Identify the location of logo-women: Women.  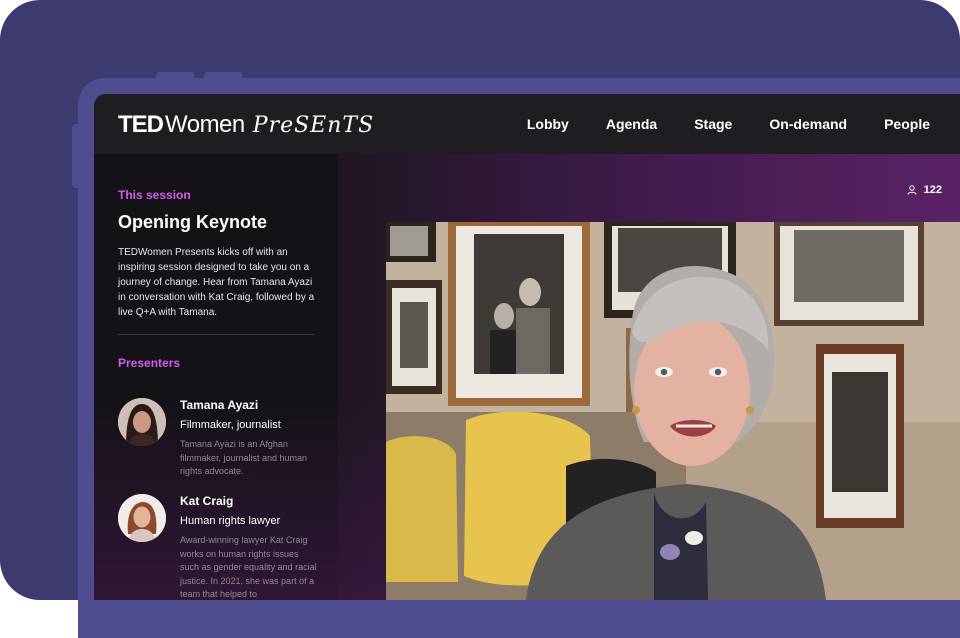
(205, 124).